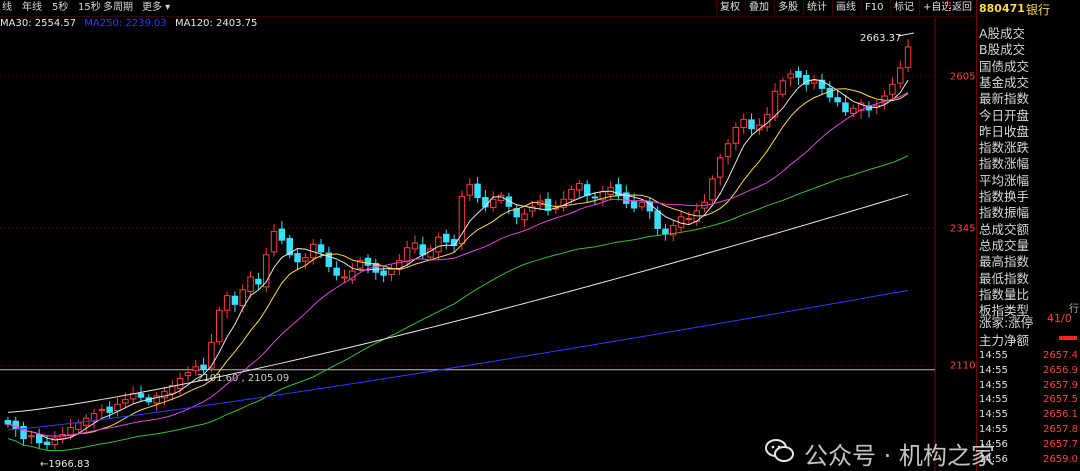  What do you see at coordinates (1029, 387) in the screenshot?
I see `tick-row: 14:55 2657.9` at bounding box center [1029, 387].